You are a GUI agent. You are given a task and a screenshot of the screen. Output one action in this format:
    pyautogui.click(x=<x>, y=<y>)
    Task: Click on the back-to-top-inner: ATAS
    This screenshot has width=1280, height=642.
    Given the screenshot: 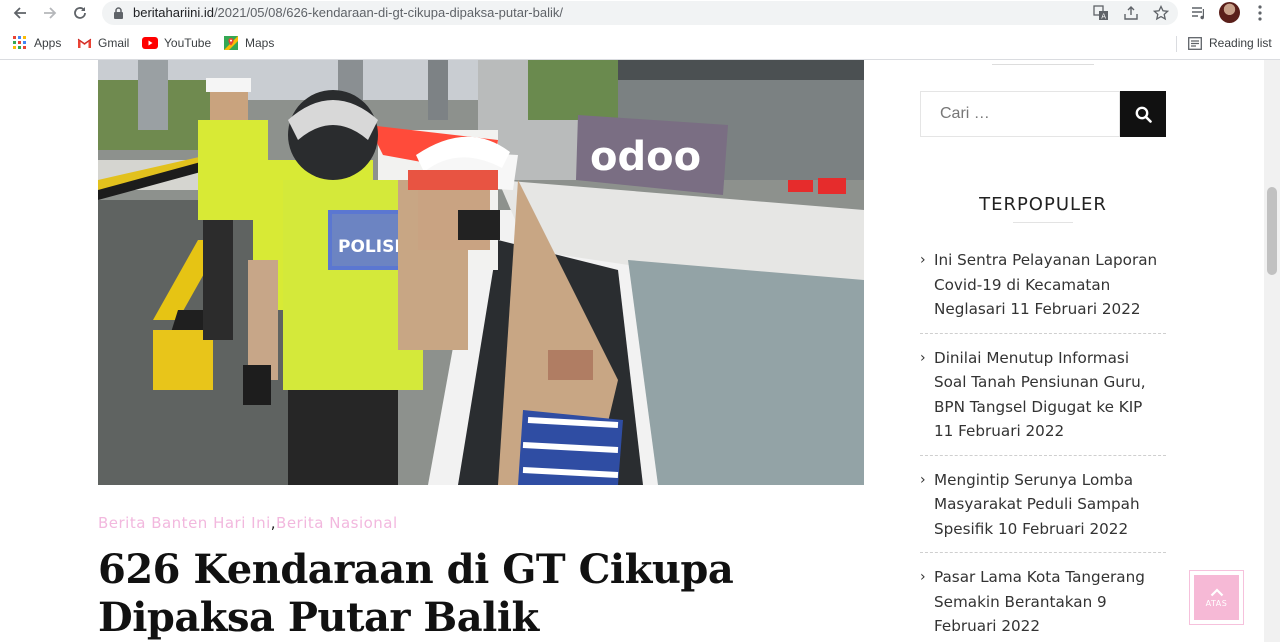 What is the action you would take?
    pyautogui.click(x=1216, y=597)
    